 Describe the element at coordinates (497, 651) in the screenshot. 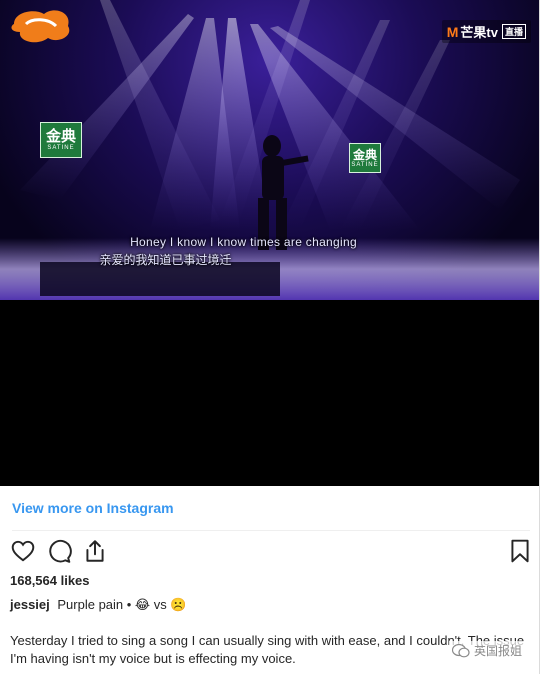

I see `watermark-label: 英国报姐` at that location.